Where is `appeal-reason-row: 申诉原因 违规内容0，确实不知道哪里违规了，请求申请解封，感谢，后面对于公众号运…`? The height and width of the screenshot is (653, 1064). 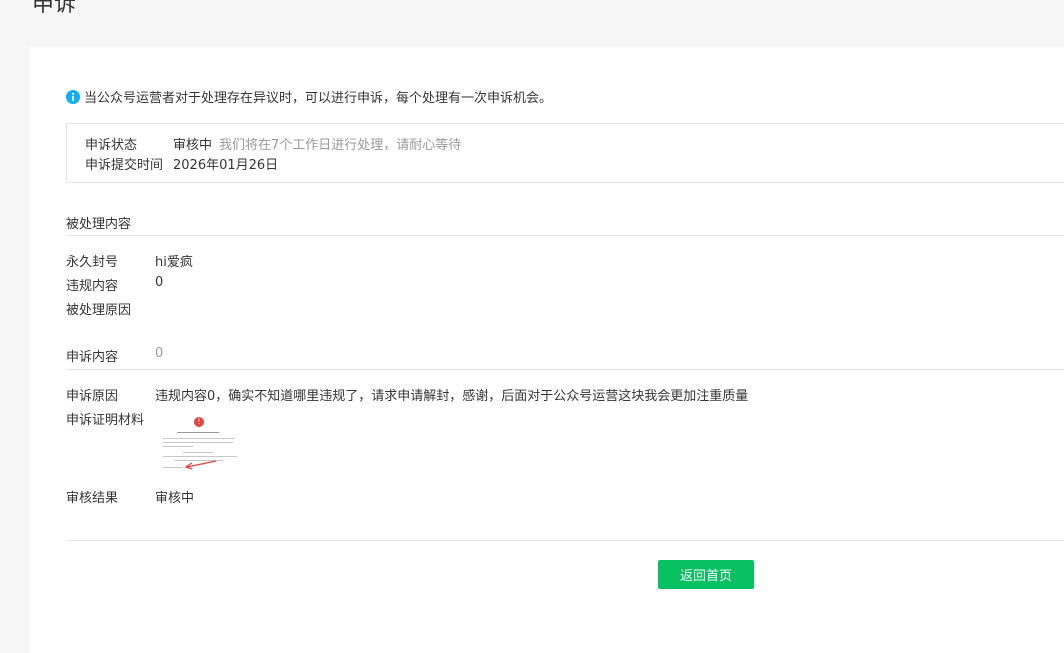
appeal-reason-row: 申诉原因 违规内容0，确实不知道哪里违规了，请求申请解封，感谢，后面对于公众号运… is located at coordinates (407, 394).